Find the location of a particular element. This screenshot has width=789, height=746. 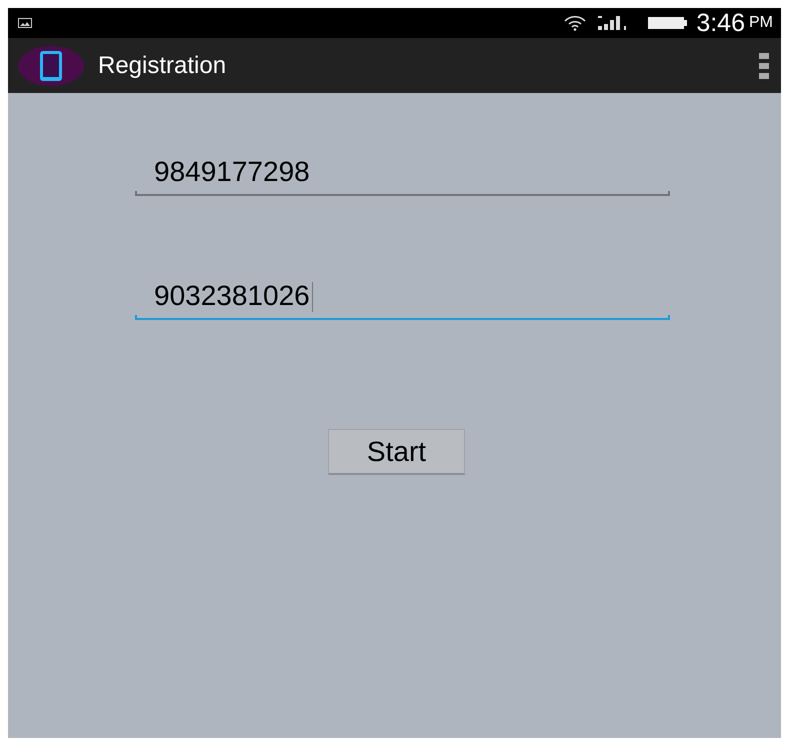

app-logo-icon is located at coordinates (51, 66).